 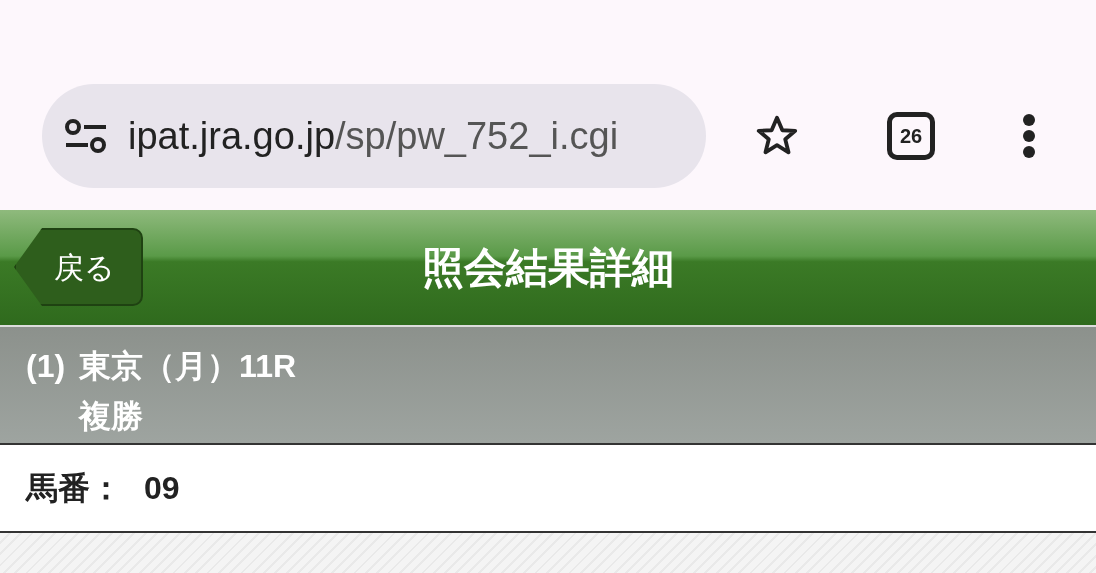 I want to click on horse-number-value: 09, so click(x=162, y=488).